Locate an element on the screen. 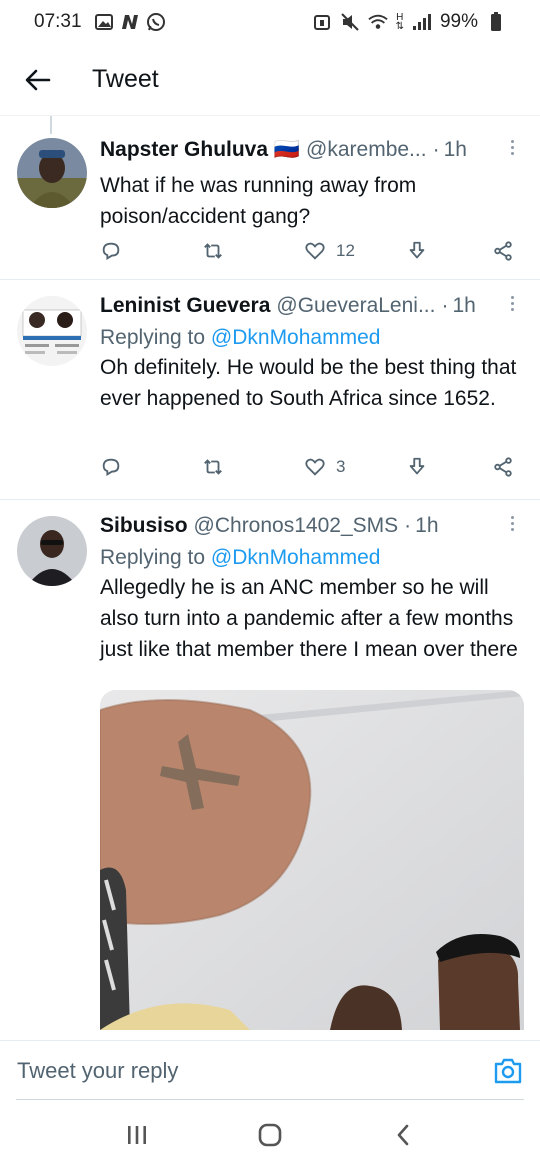 This screenshot has height=1170, width=540. battery-icon is located at coordinates (496, 22).